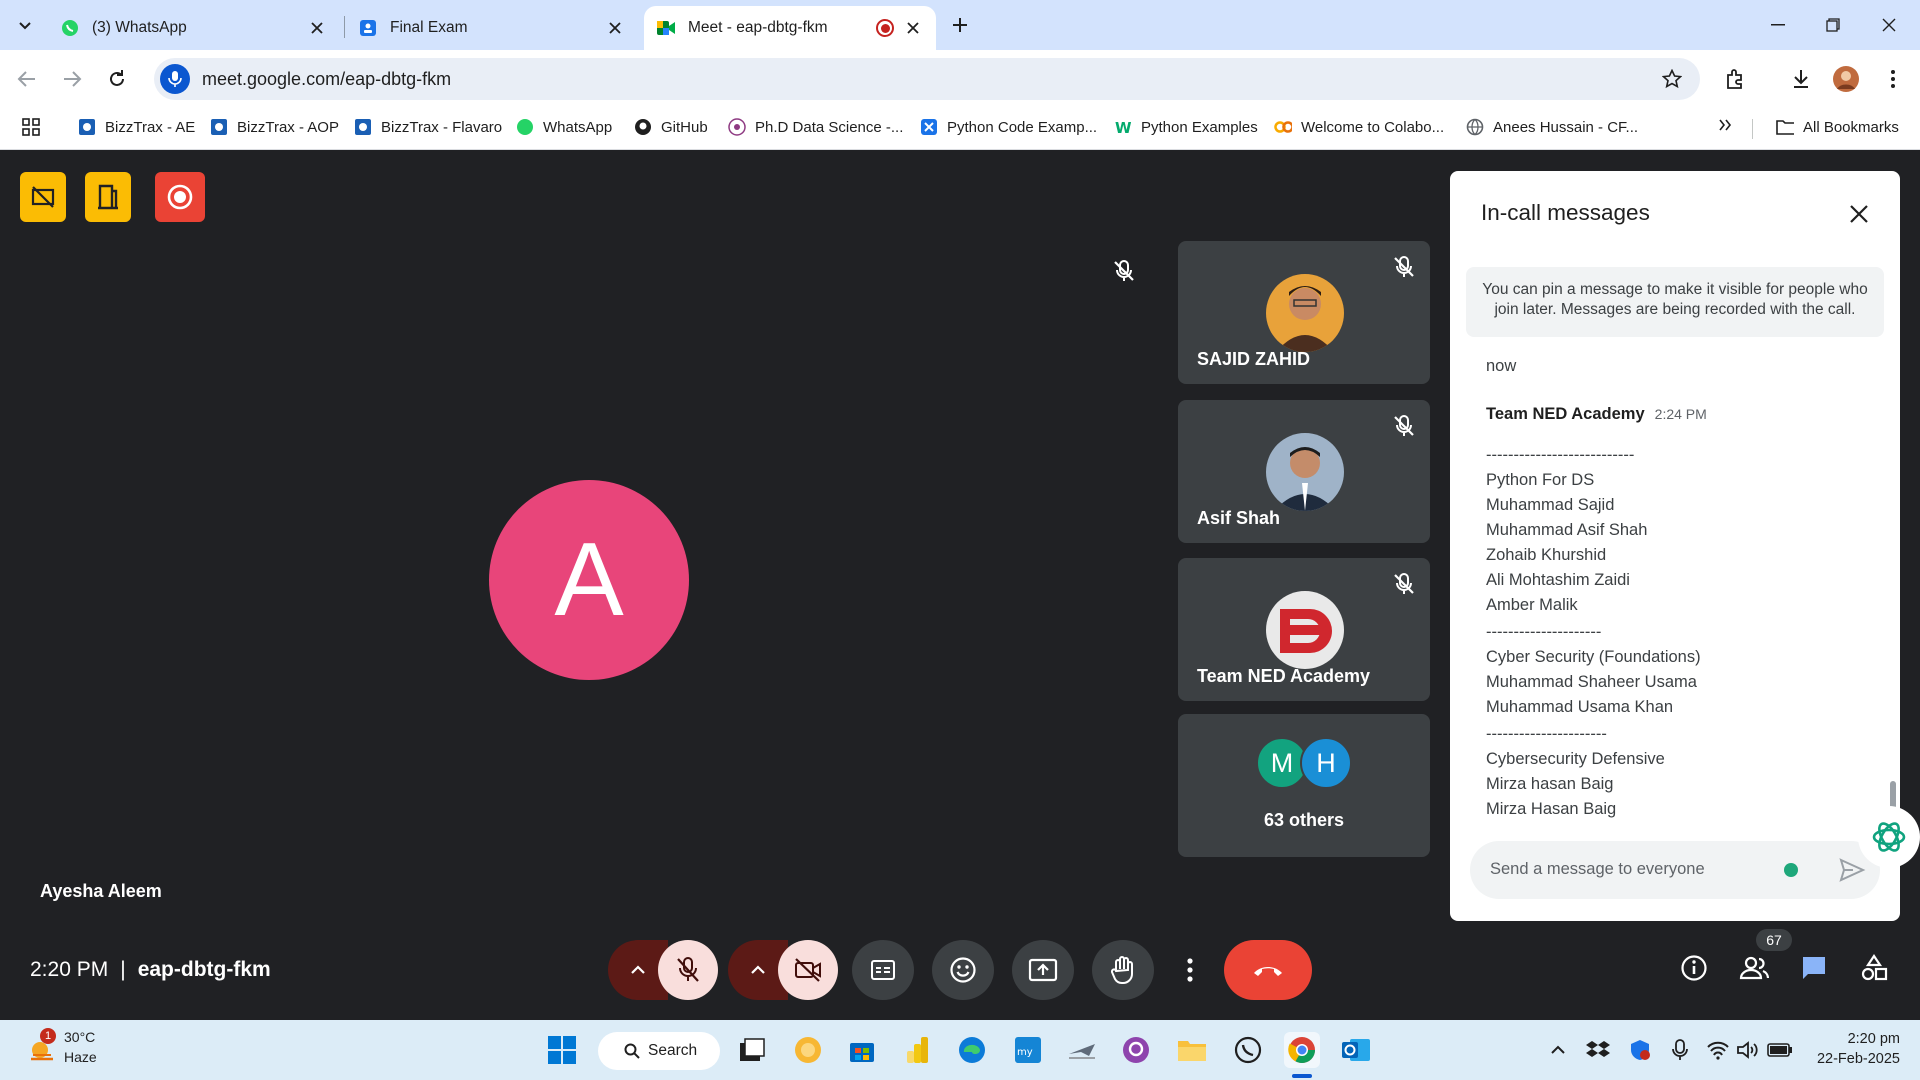 The image size is (1920, 1080). What do you see at coordinates (927, 79) in the screenshot?
I see `address-bar: meet.google.com/eap-dbtg-fkm` at bounding box center [927, 79].